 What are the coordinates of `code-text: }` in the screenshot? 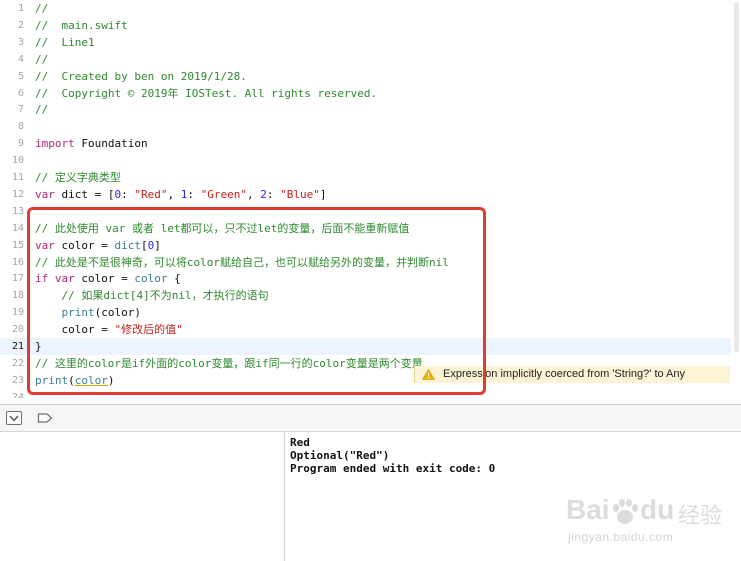 It's located at (38, 346).